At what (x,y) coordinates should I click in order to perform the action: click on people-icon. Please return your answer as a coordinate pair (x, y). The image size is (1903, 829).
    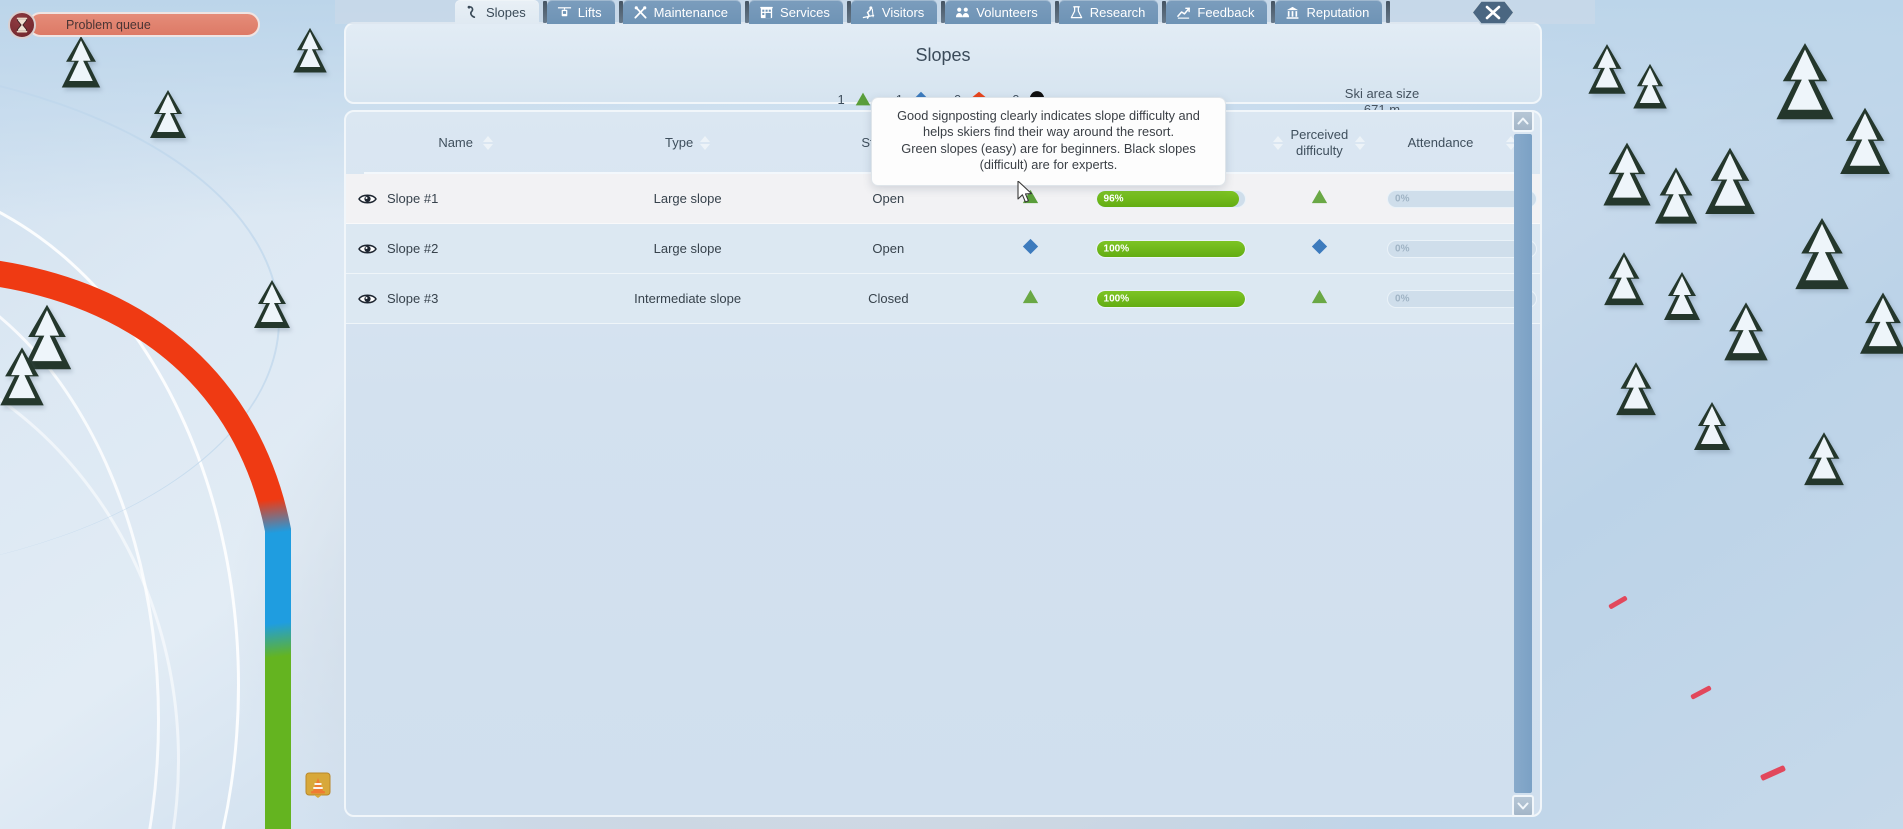
    Looking at the image, I should click on (962, 12).